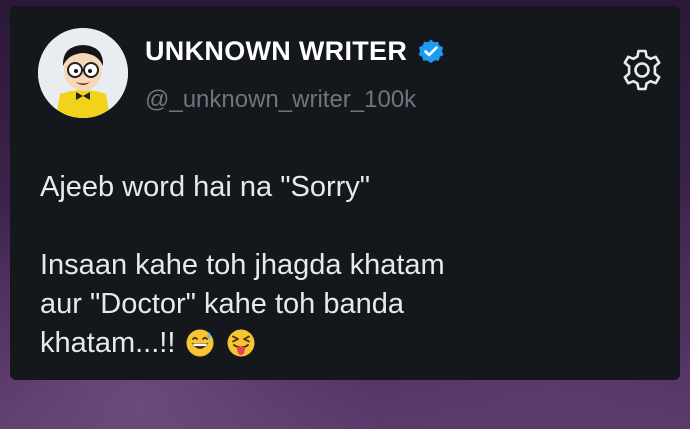 This screenshot has height=429, width=690. I want to click on user-handle: @_unknown_writer_100k, so click(280, 100).